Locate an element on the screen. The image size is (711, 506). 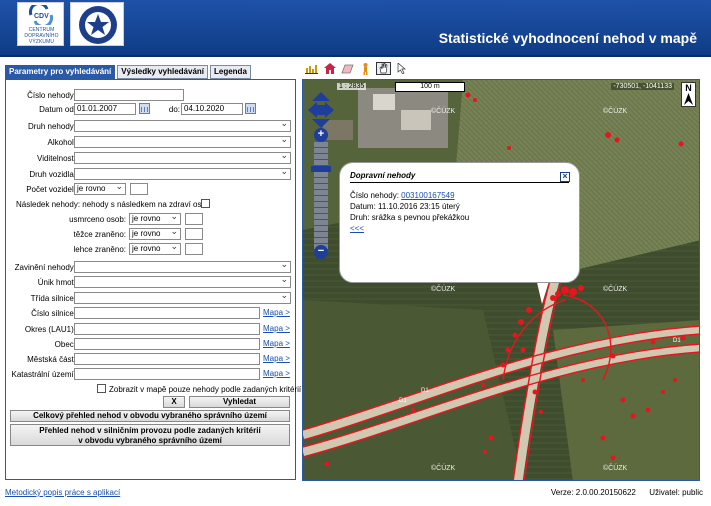
map-toolbar is located at coordinates (356, 68).